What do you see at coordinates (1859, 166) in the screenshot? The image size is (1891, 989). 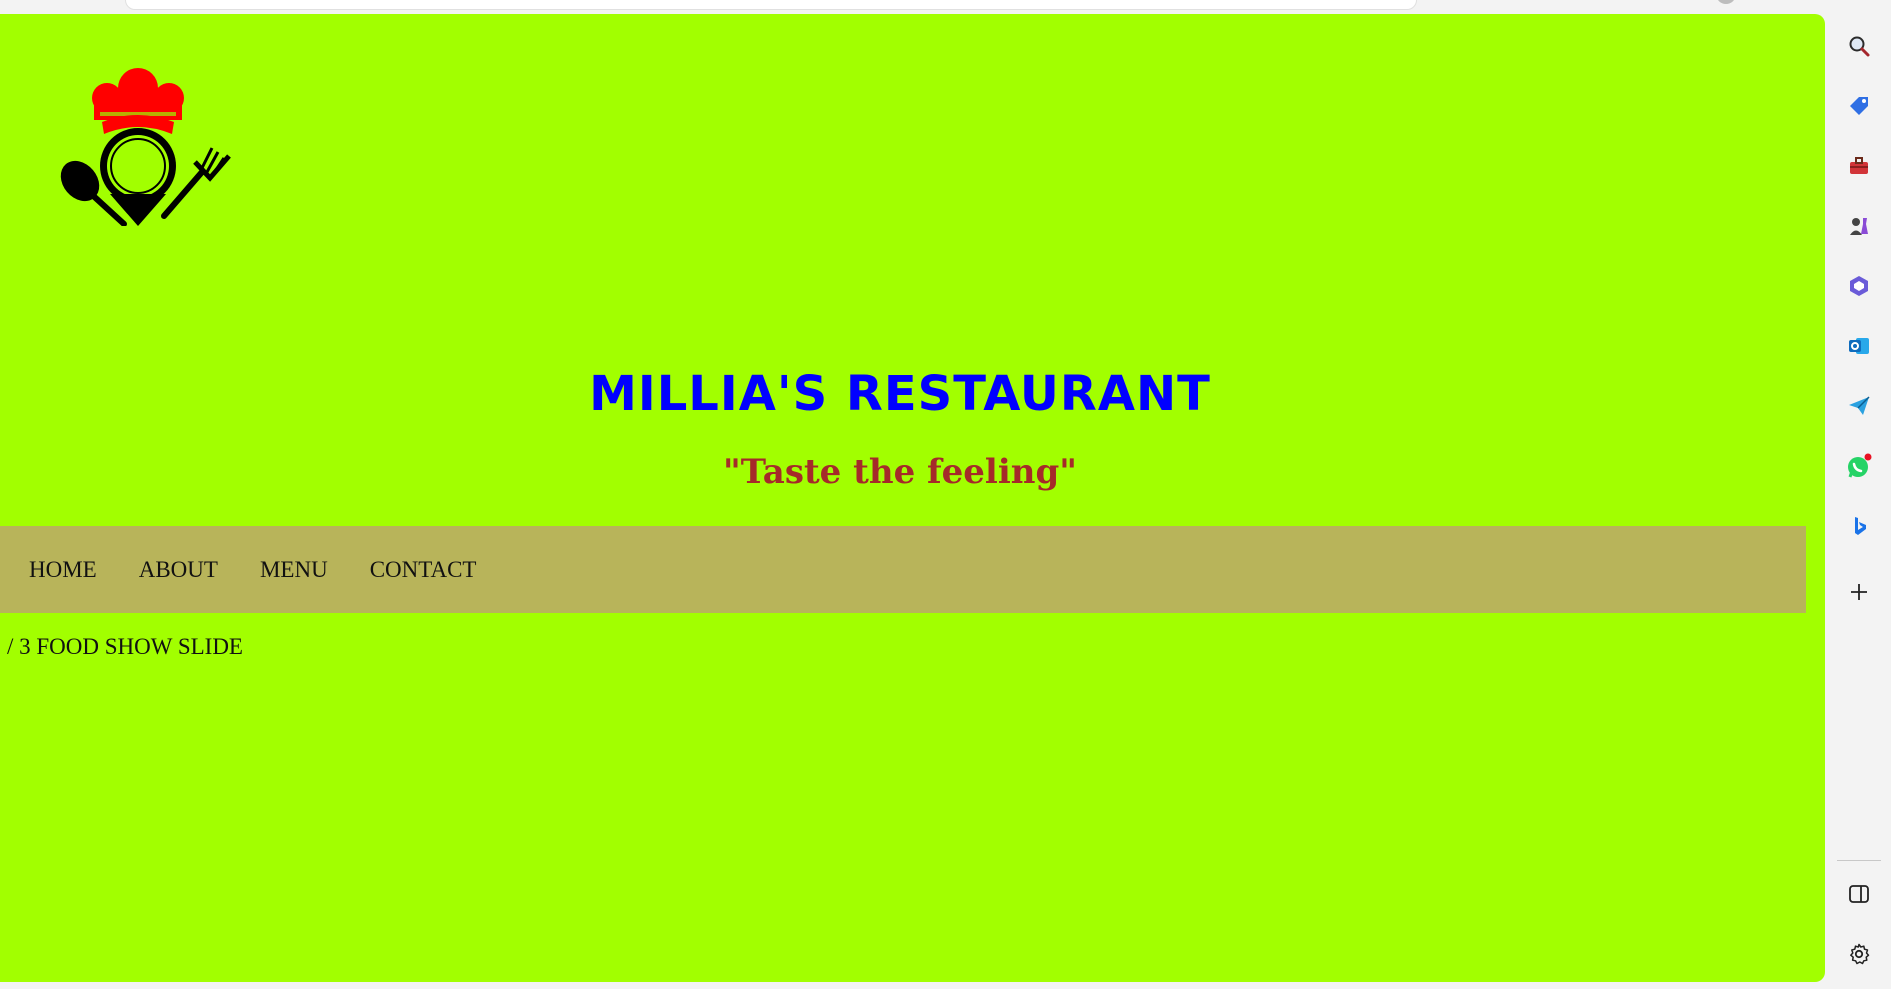 I see `toolbox-icon` at bounding box center [1859, 166].